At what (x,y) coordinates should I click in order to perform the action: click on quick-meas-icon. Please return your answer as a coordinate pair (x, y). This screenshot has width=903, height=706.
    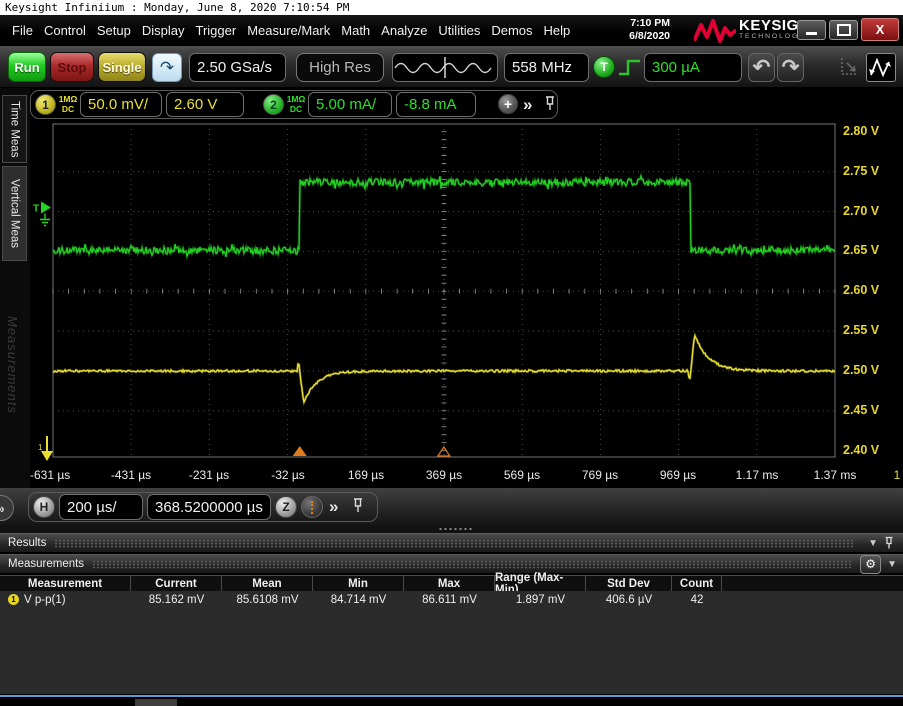
    Looking at the image, I should click on (880, 67).